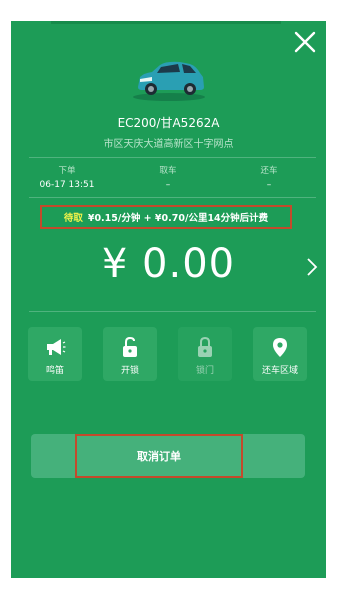 The image size is (337, 600). Describe the element at coordinates (159, 456) in the screenshot. I see `cancel-order-button: 取消订单` at that location.